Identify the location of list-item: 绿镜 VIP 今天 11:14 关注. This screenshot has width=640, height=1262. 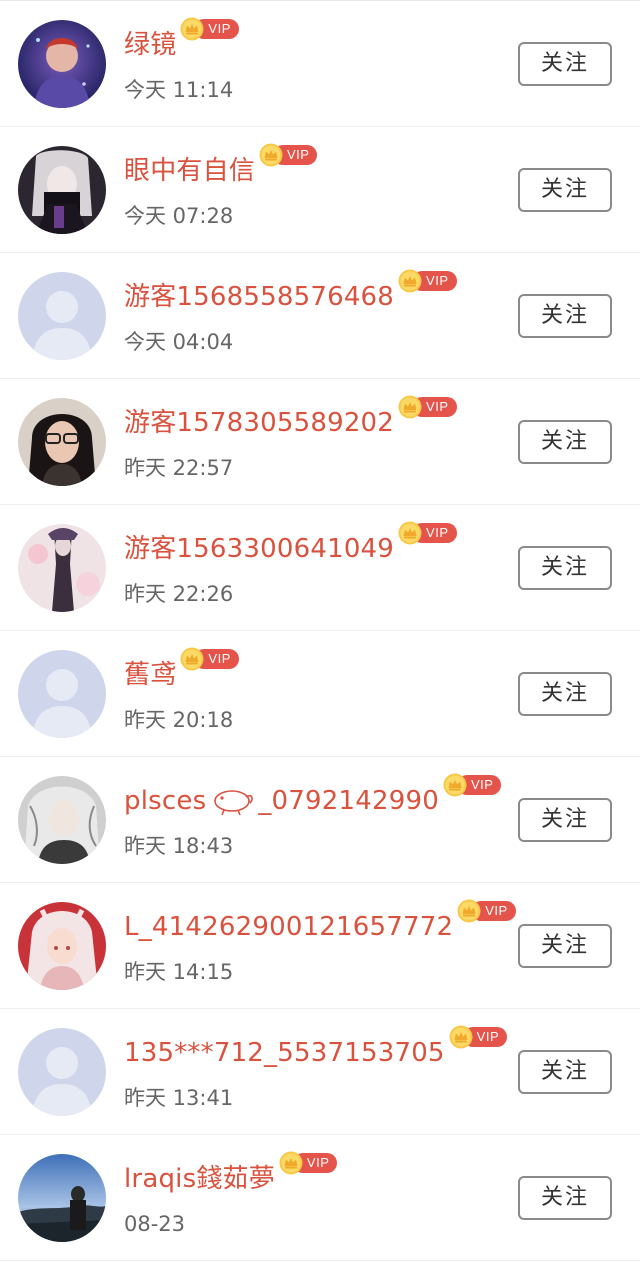
(320, 64).